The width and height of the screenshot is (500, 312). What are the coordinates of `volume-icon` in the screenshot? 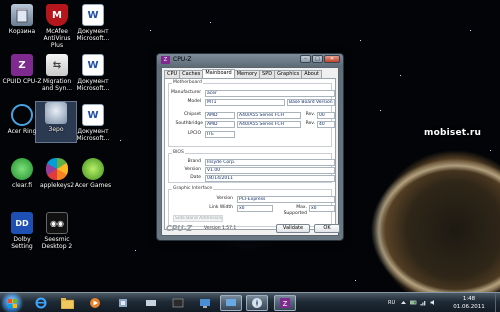 It's located at (433, 302).